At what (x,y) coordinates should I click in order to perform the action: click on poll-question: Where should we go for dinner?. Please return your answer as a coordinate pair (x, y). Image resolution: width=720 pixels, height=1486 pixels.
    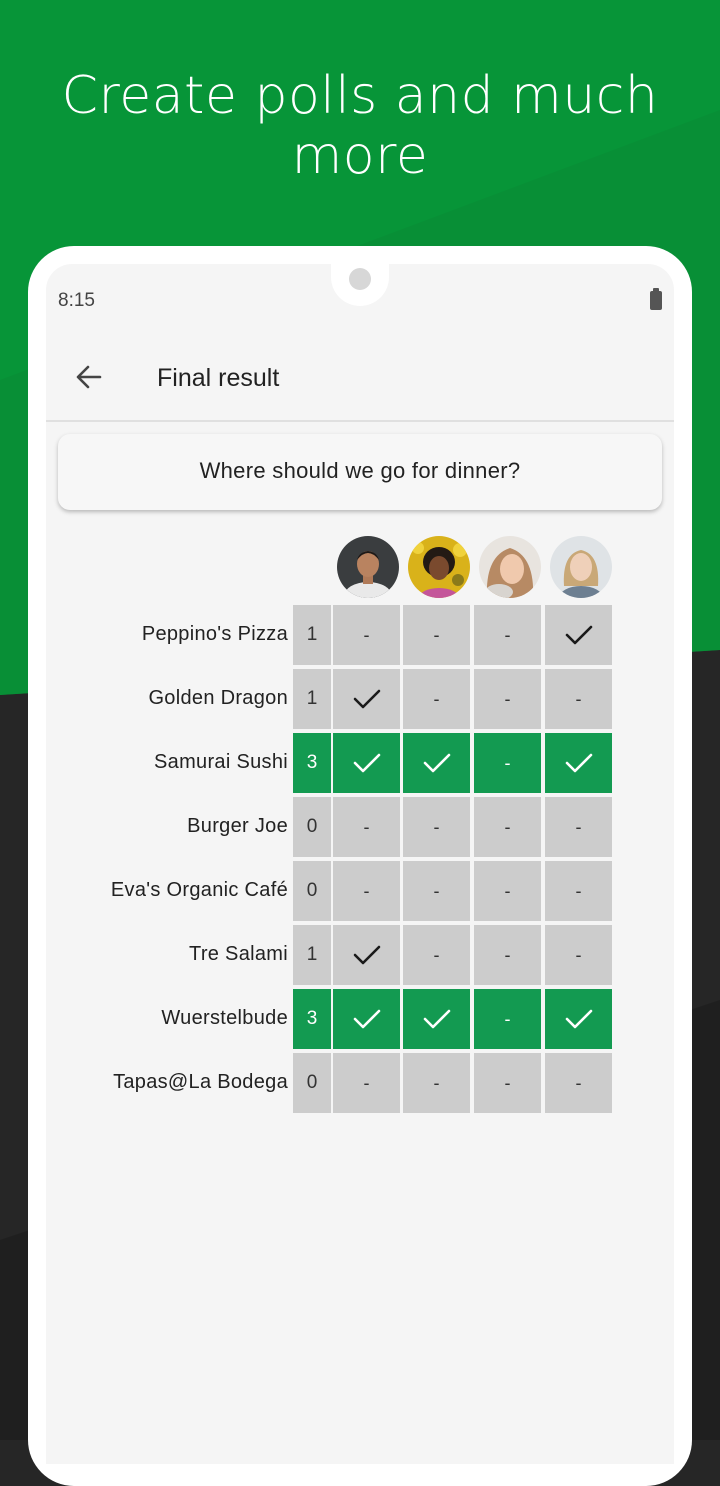
    Looking at the image, I should click on (360, 470).